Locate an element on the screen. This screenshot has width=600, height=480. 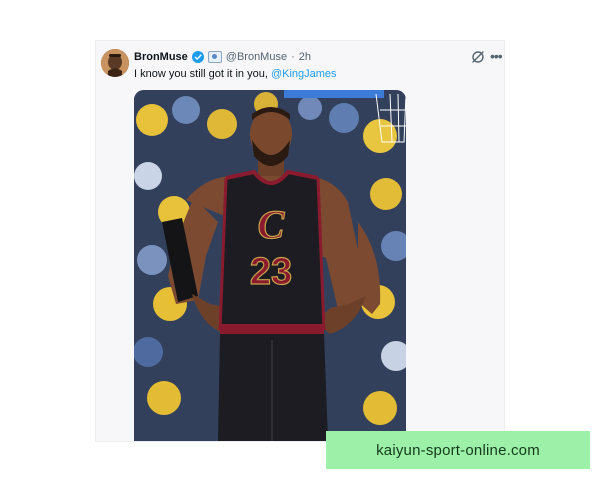
tweet-header: BronMuse @BronMuse · 2h is located at coordinates (222, 57).